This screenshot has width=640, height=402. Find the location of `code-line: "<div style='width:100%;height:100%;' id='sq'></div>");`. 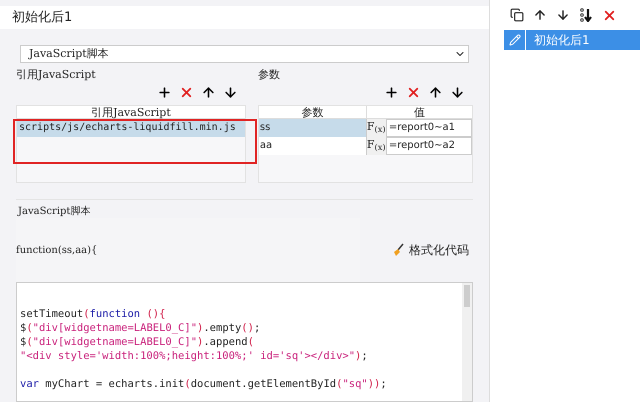

code-line: "<div style='width:100%;height:100%;' id='sq'></div>"); is located at coordinates (194, 356).